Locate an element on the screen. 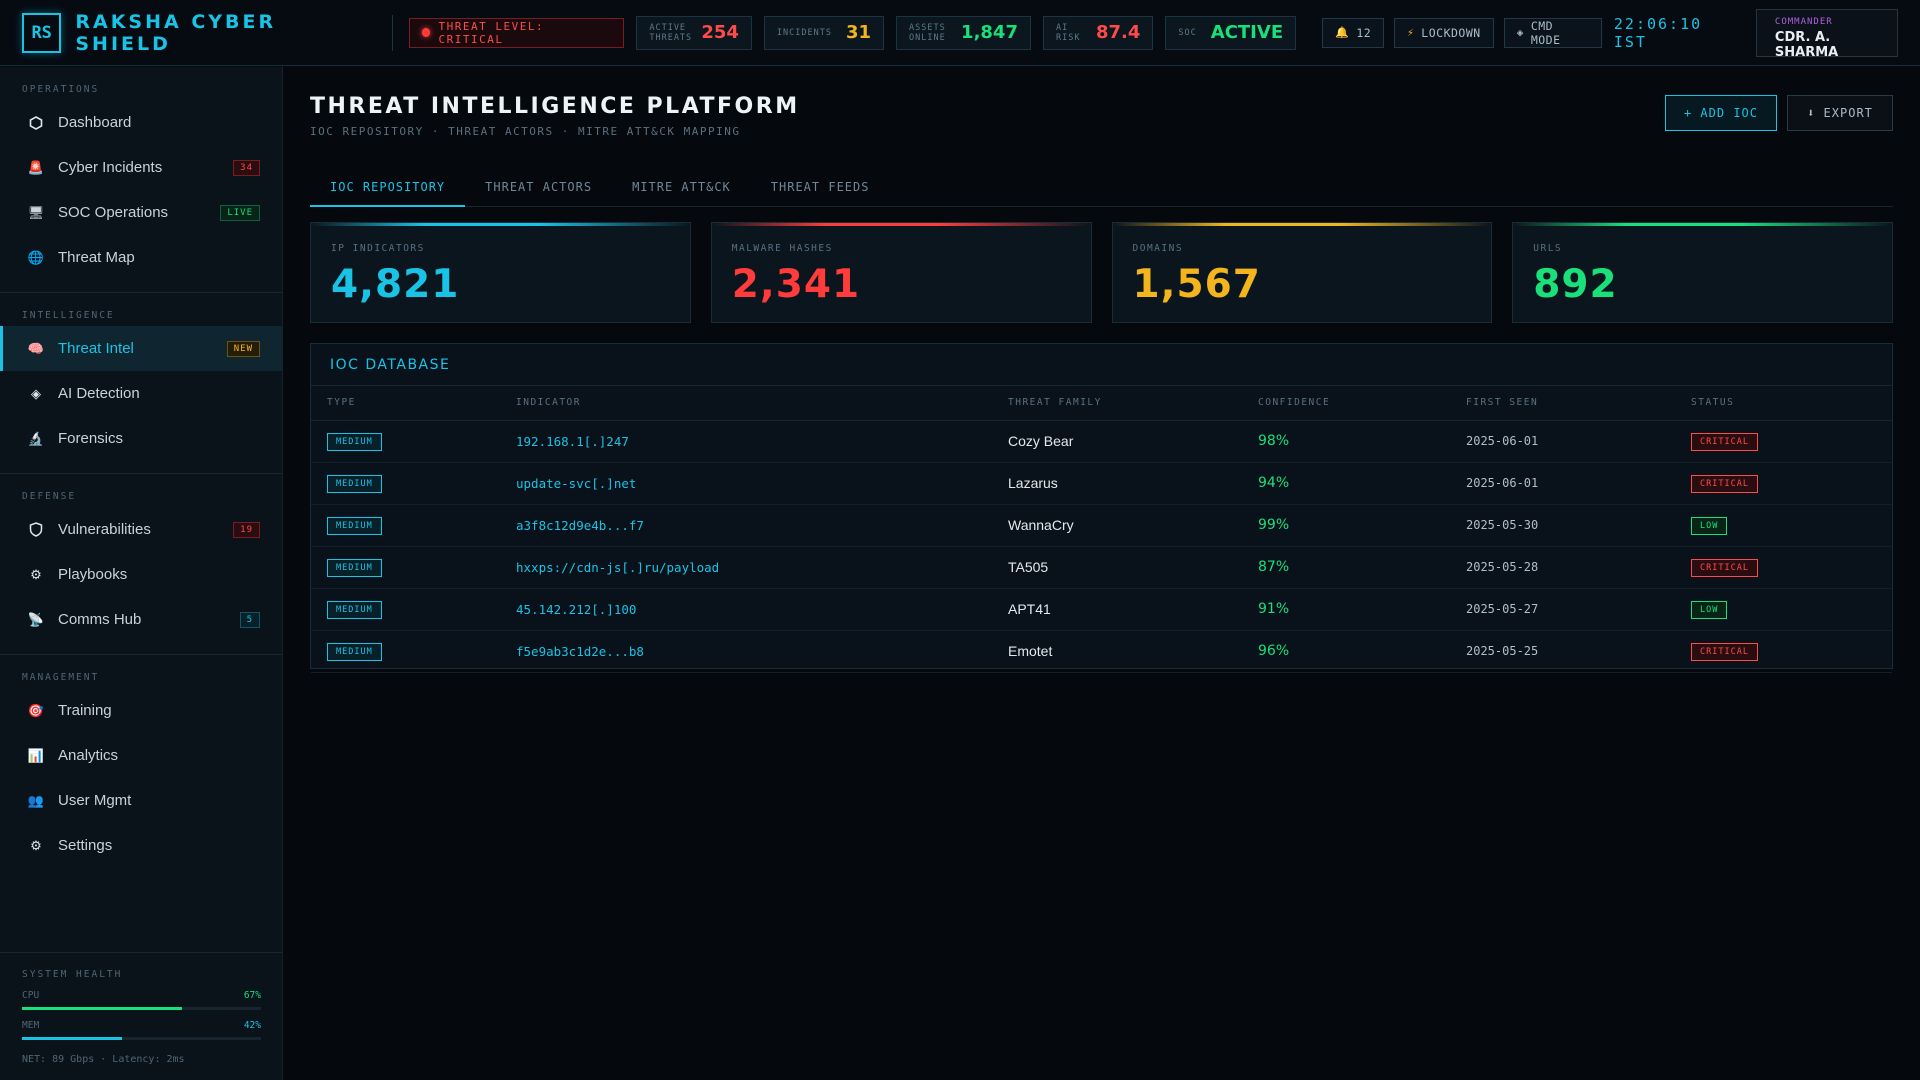 Image resolution: width=1920 pixels, height=1080 pixels. threat-level-text: THREAT LEVEL: CRITICAL is located at coordinates (491, 32).